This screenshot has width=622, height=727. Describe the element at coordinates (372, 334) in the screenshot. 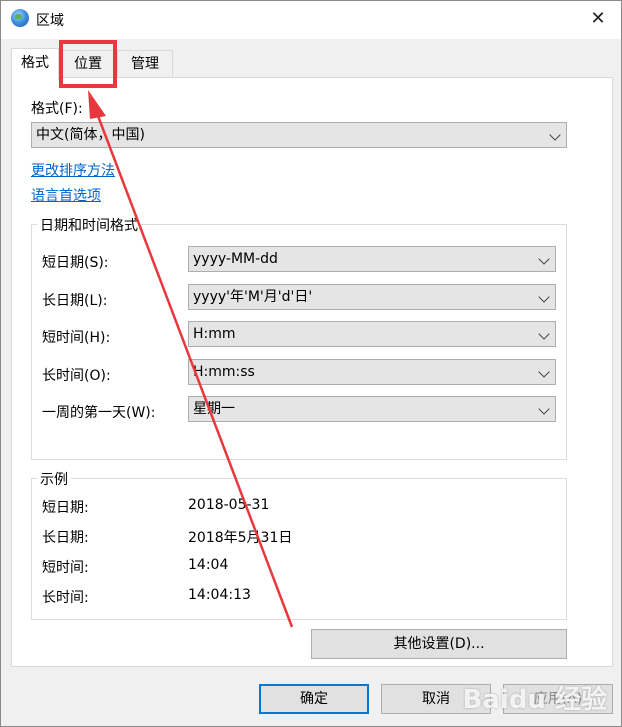

I see `short-time-combobox: H:mm` at that location.